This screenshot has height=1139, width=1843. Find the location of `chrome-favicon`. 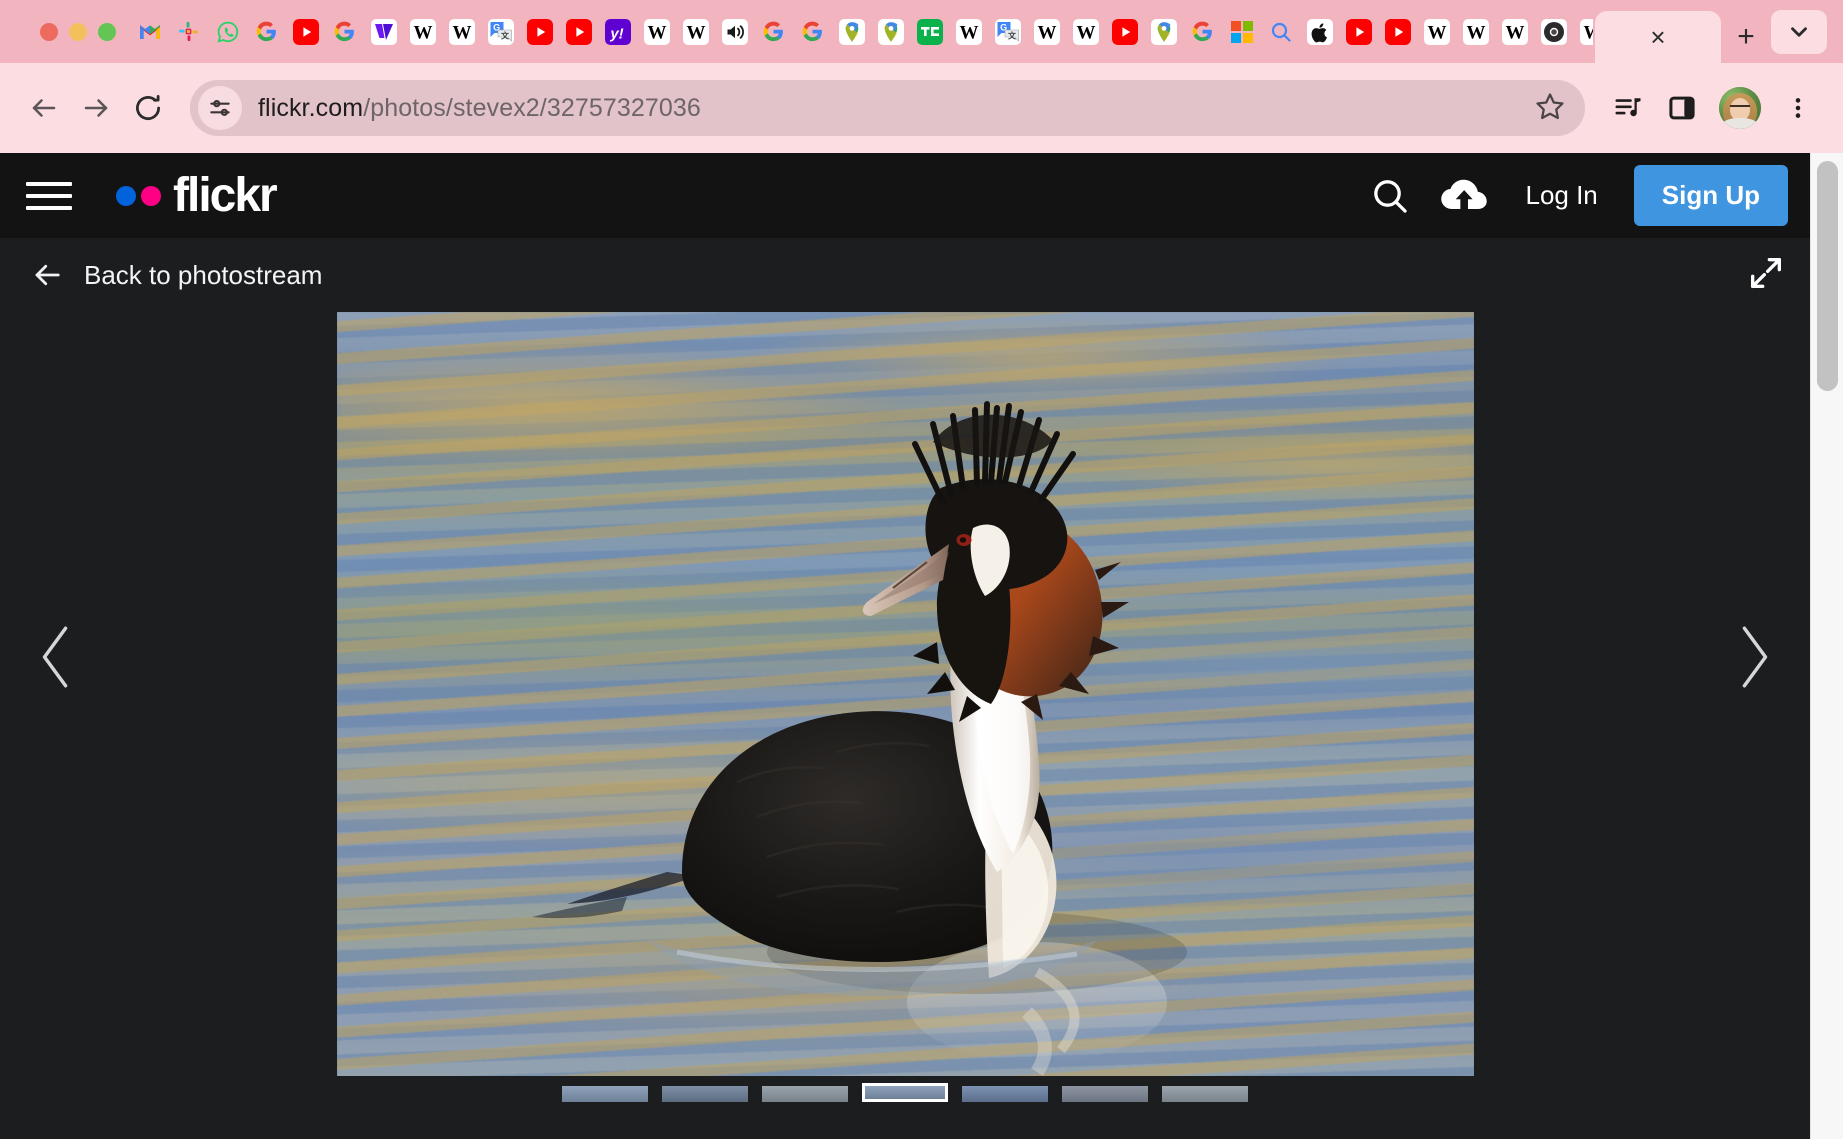

chrome-favicon is located at coordinates (1553, 31).